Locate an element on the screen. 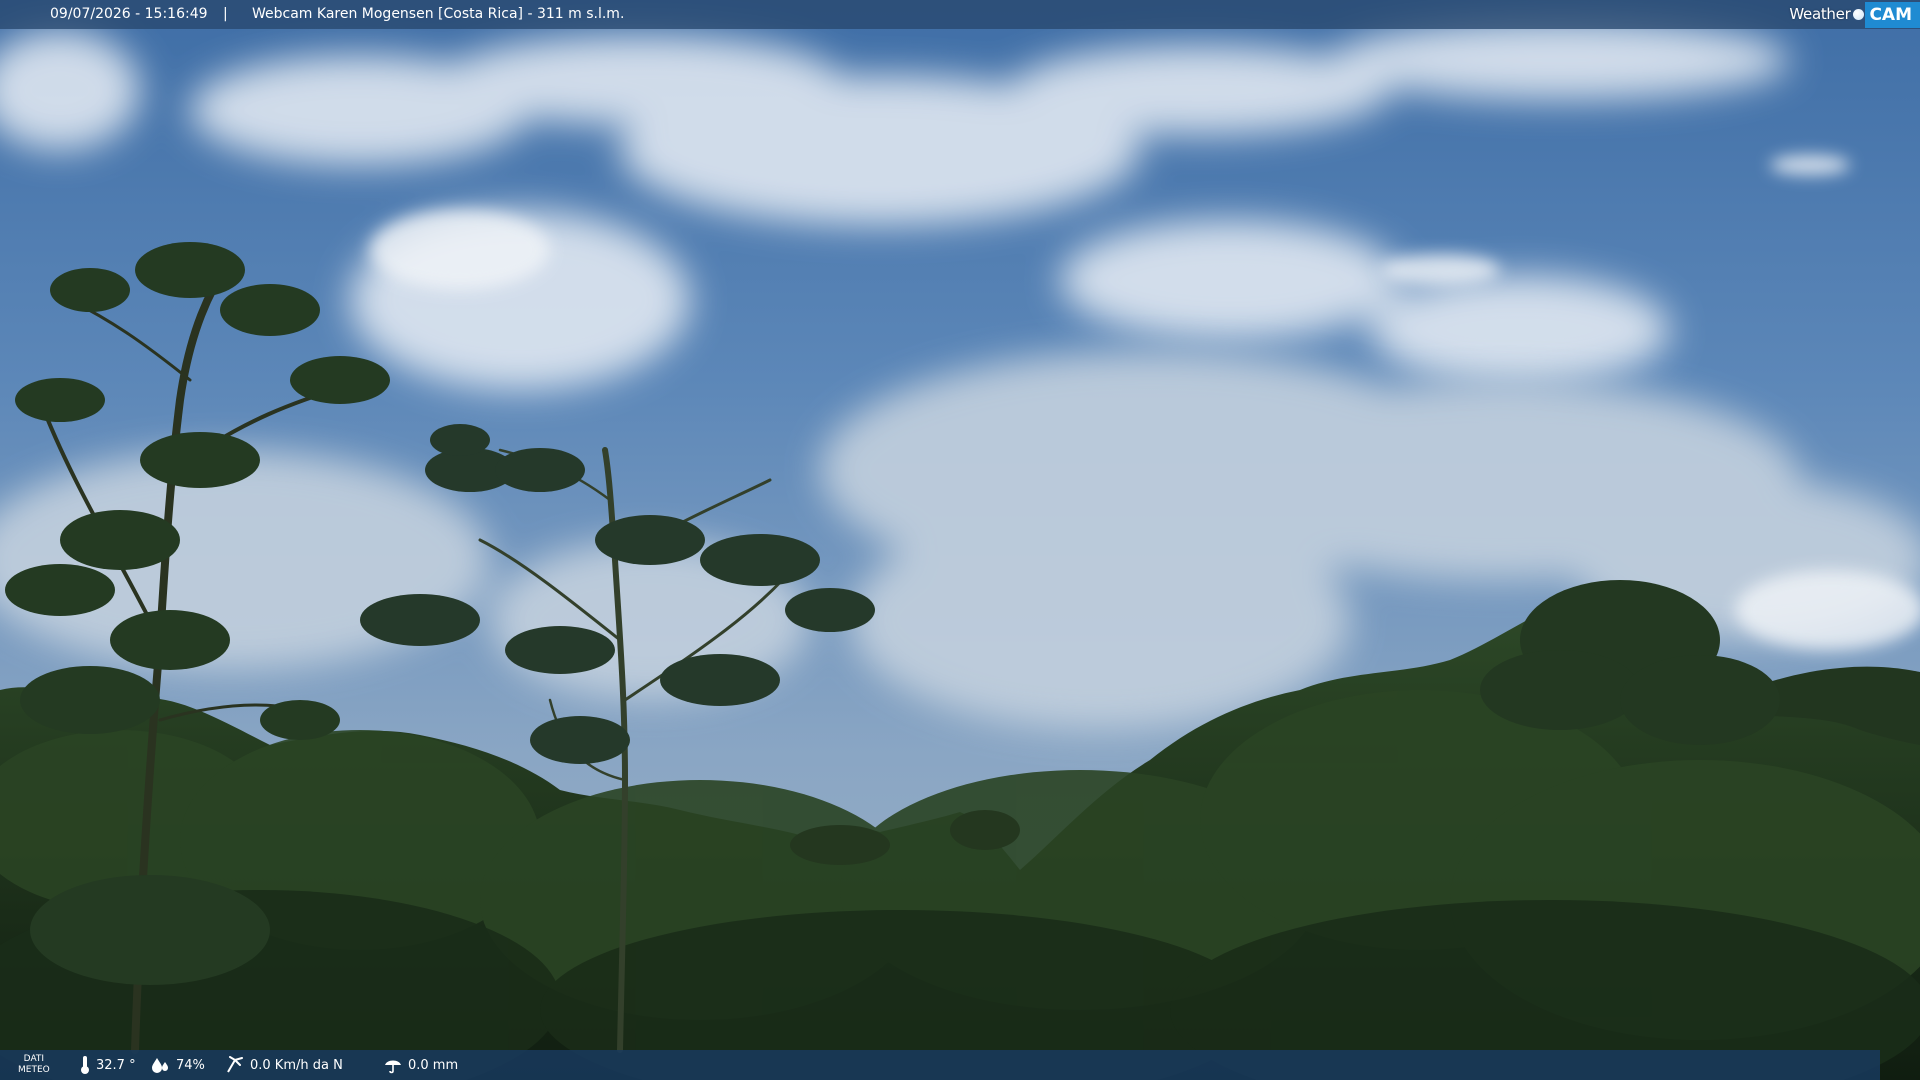 The image size is (1920, 1080). thermometer-icon is located at coordinates (85, 1065).